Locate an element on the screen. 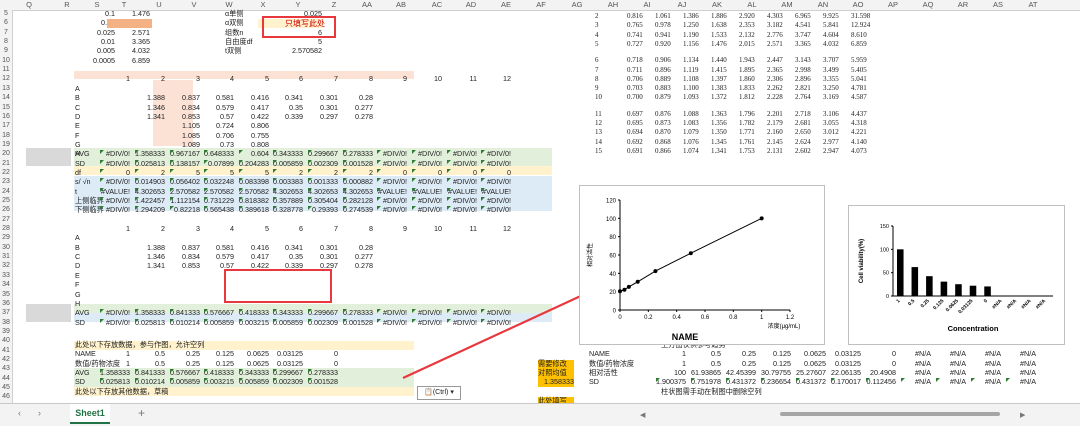 The width and height of the screenshot is (1080, 426). column-header: X is located at coordinates (263, 4).